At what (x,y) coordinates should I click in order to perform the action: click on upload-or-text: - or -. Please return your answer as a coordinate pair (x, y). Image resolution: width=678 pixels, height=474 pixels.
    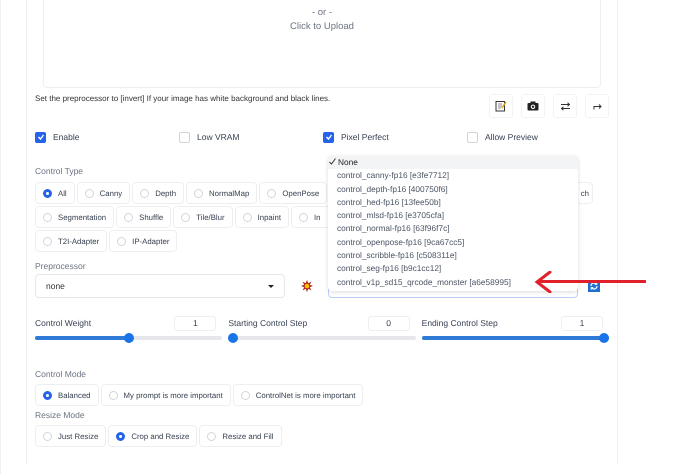
    Looking at the image, I should click on (322, 12).